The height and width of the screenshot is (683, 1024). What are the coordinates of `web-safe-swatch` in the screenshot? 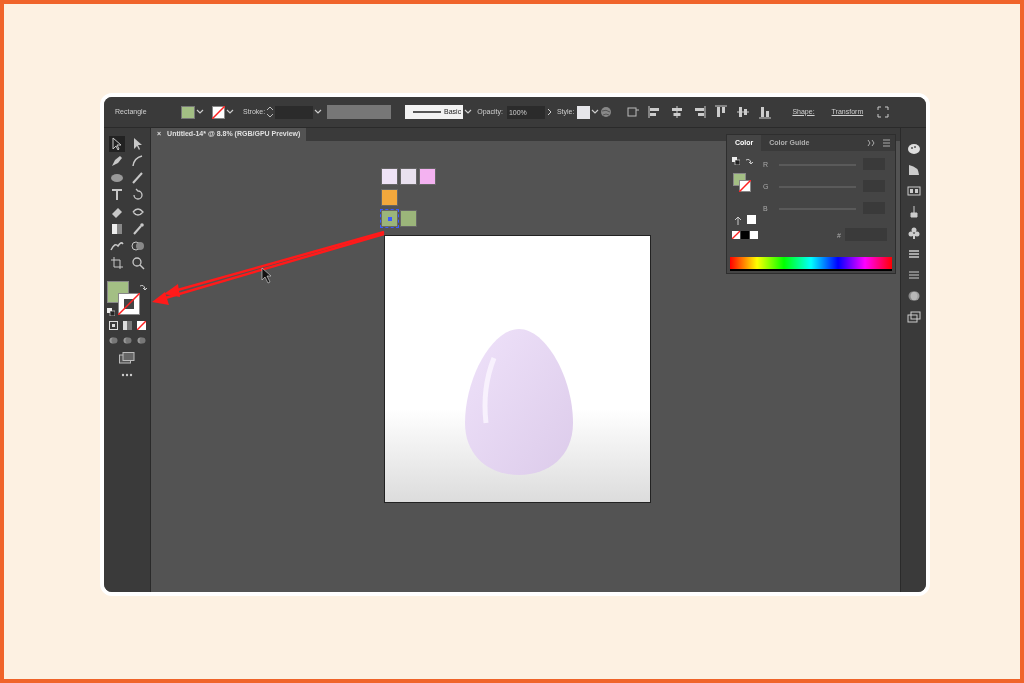 It's located at (751, 219).